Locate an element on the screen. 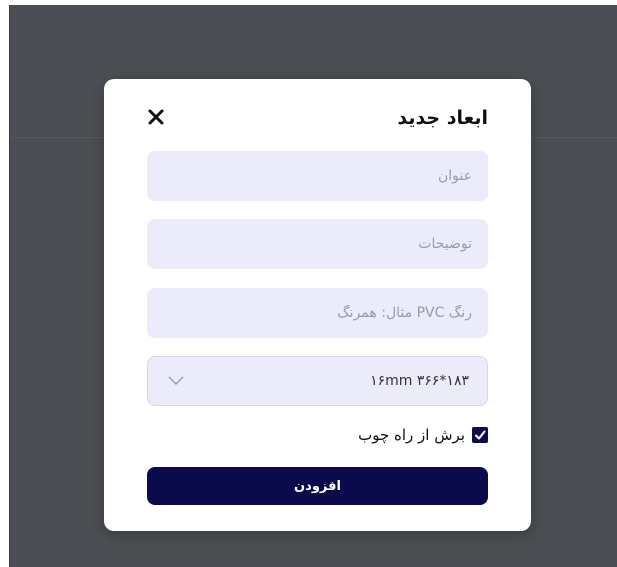 Image resolution: width=617 pixels, height=567 pixels. add-button: افزودن is located at coordinates (317, 486).